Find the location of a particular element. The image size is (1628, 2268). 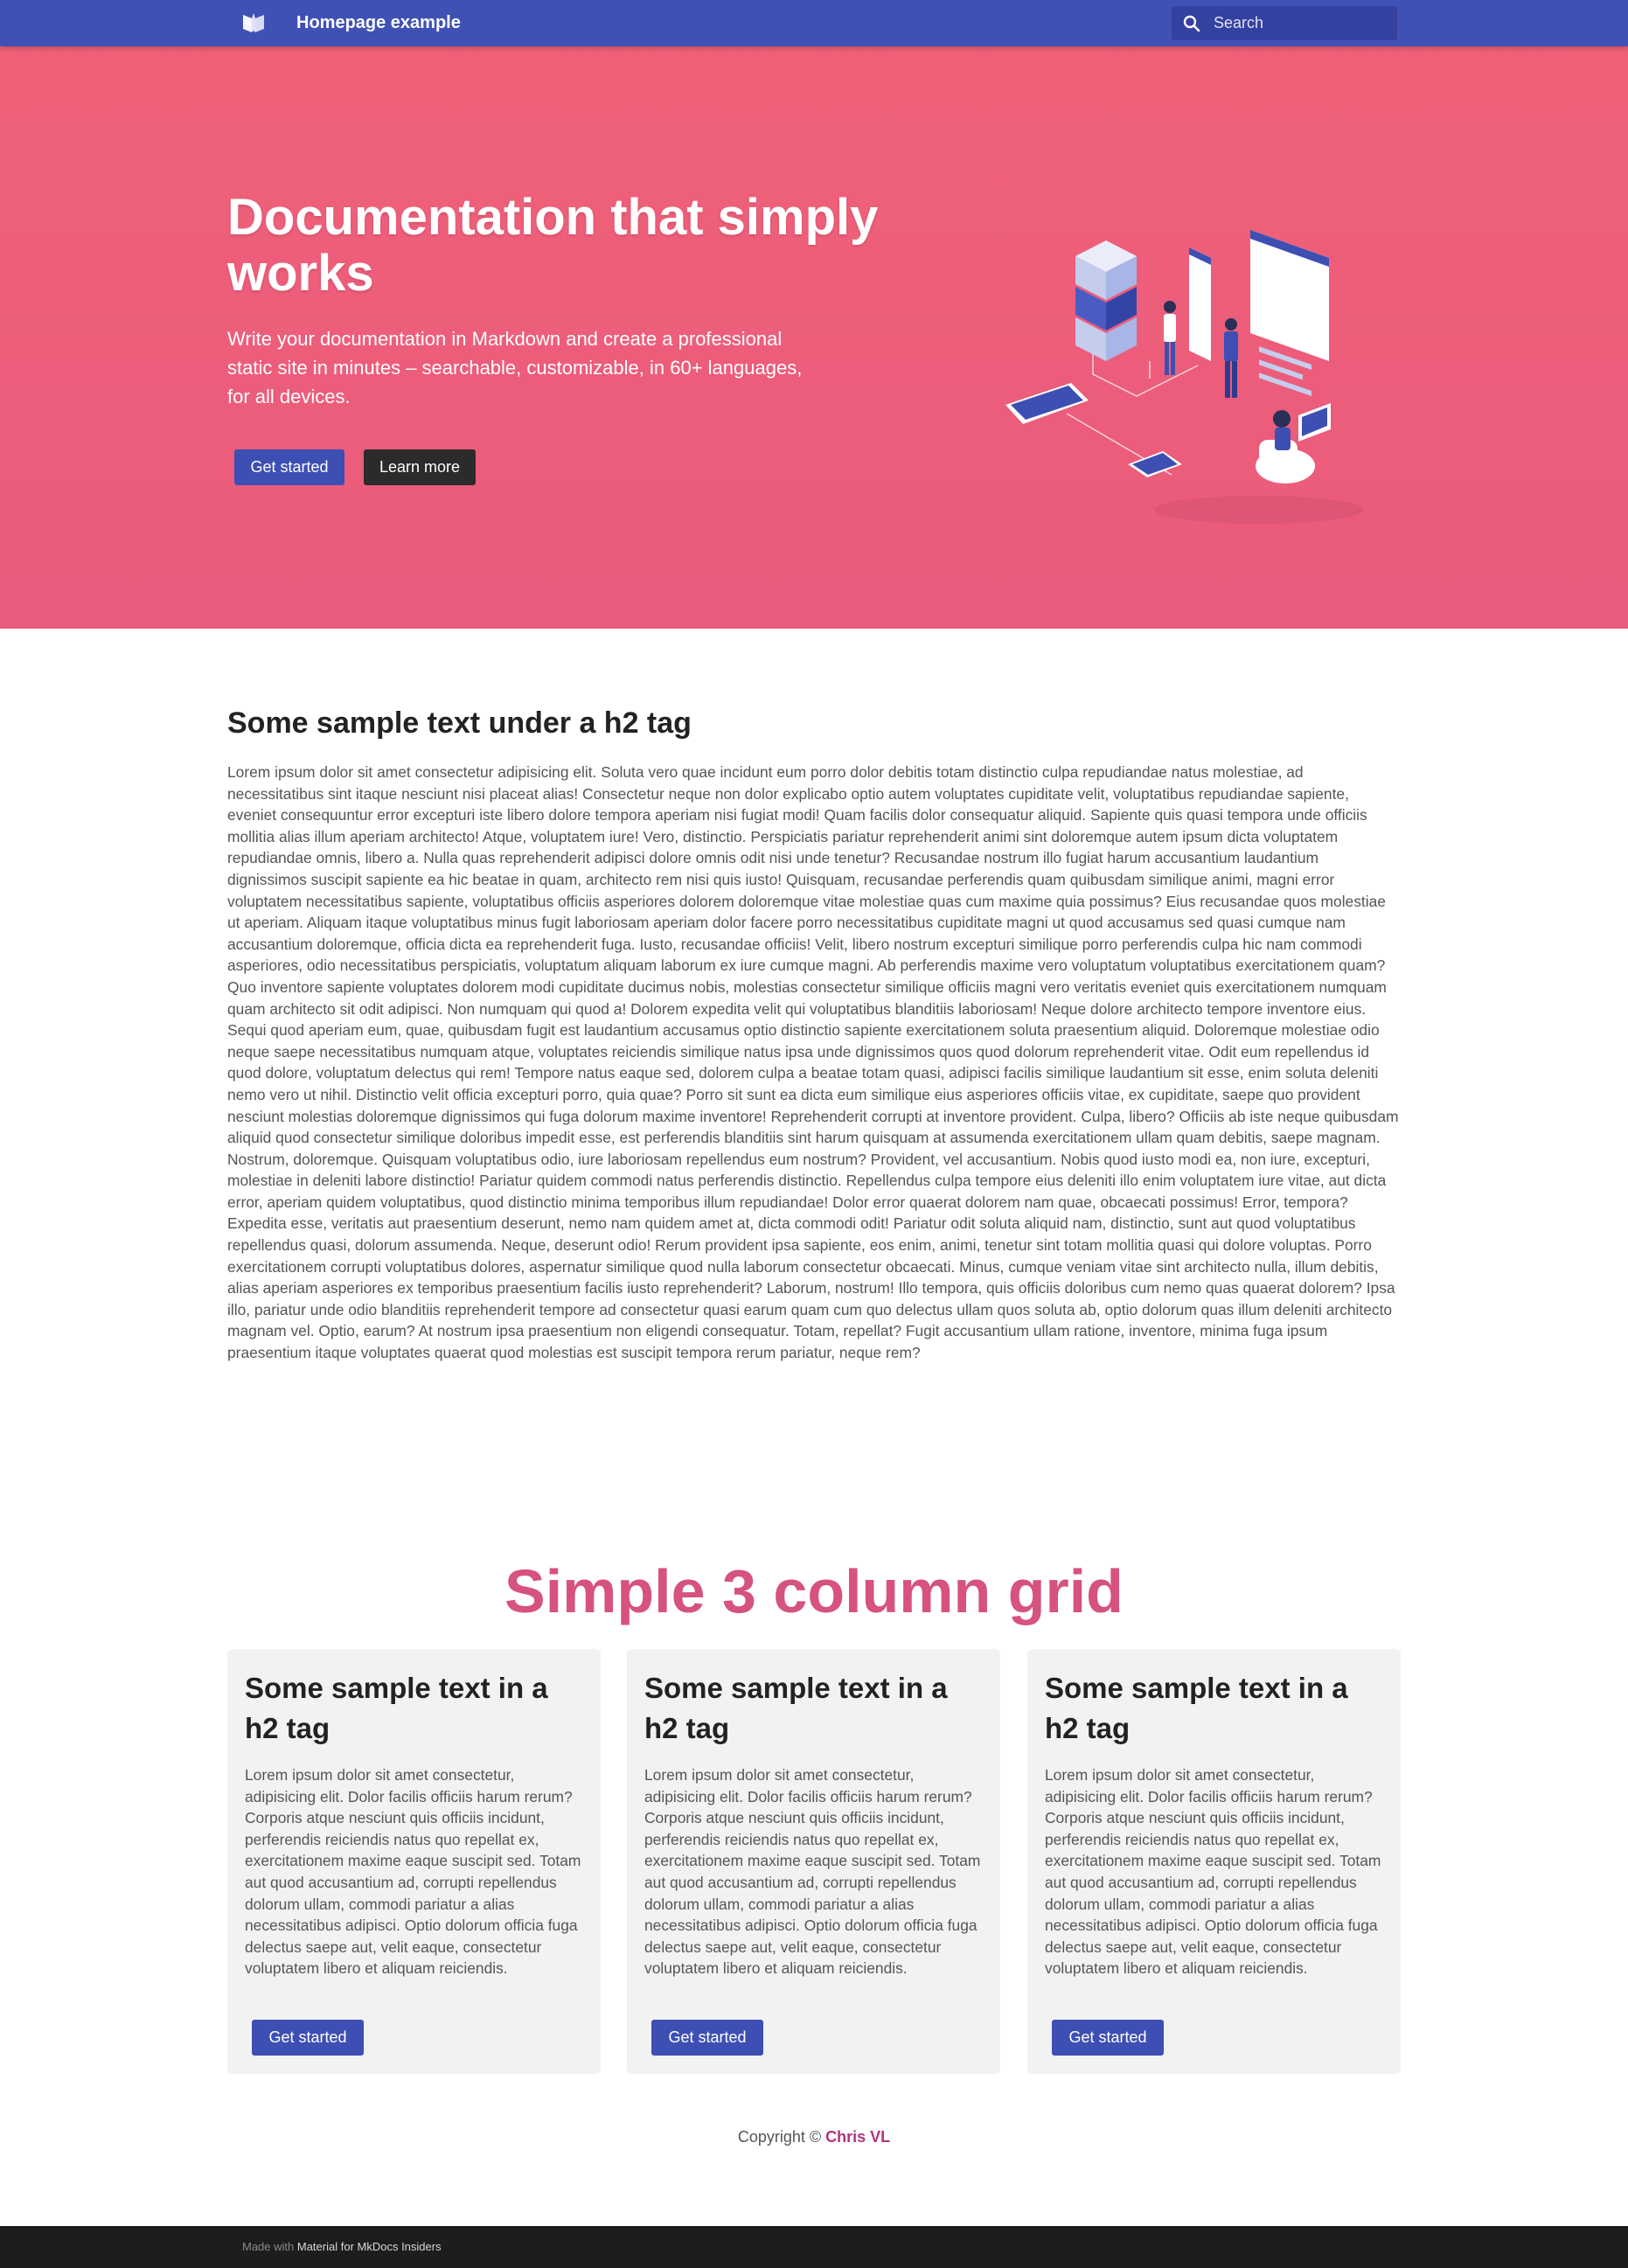

copyright-author-link: Chris VL is located at coordinates (857, 2137).